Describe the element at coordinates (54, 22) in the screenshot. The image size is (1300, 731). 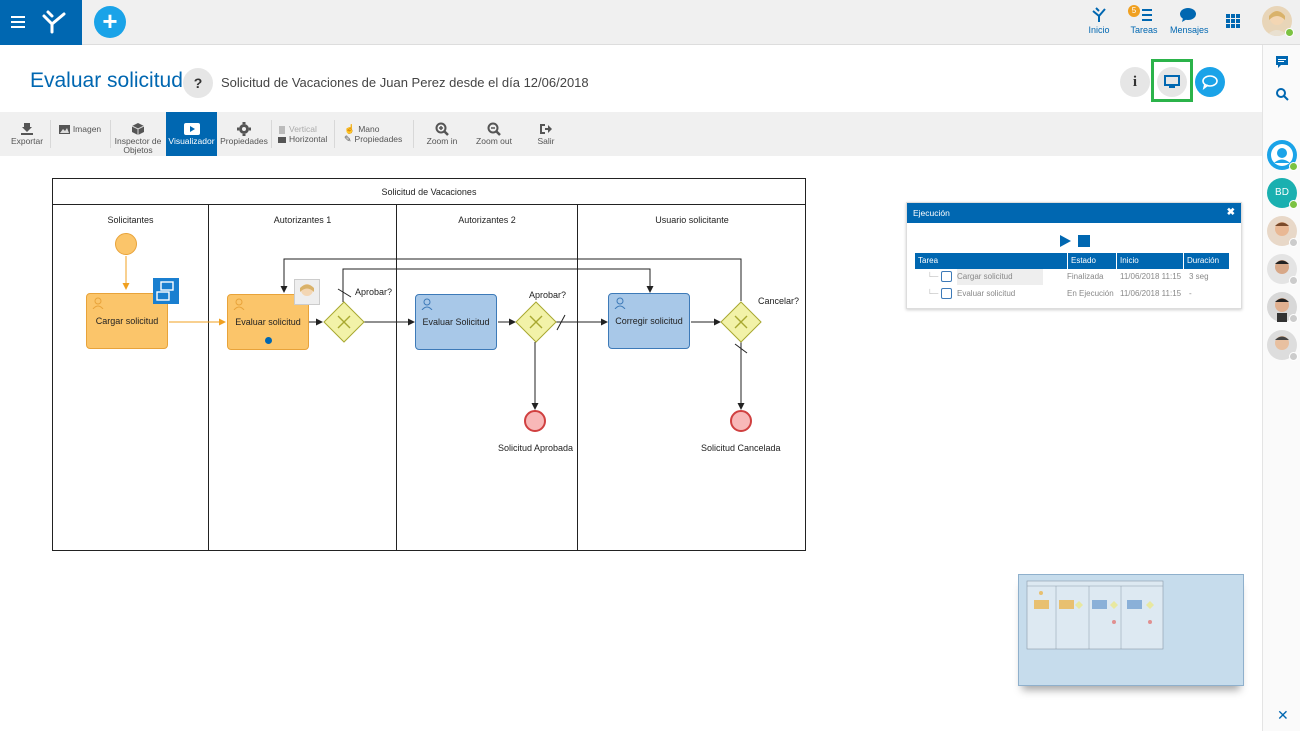
I see `app-logo-icon` at that location.